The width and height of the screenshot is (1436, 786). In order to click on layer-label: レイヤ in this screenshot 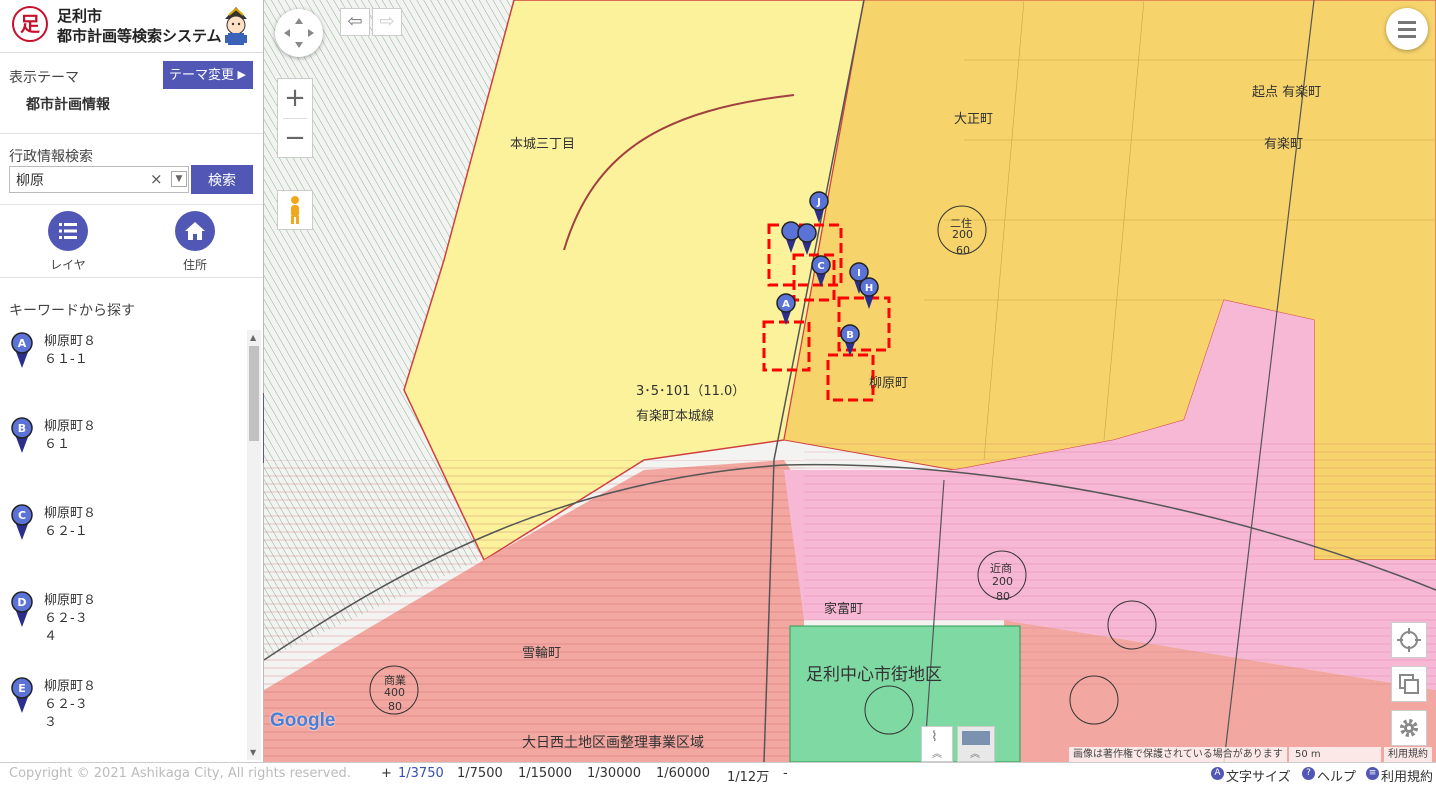, I will do `click(68, 265)`.